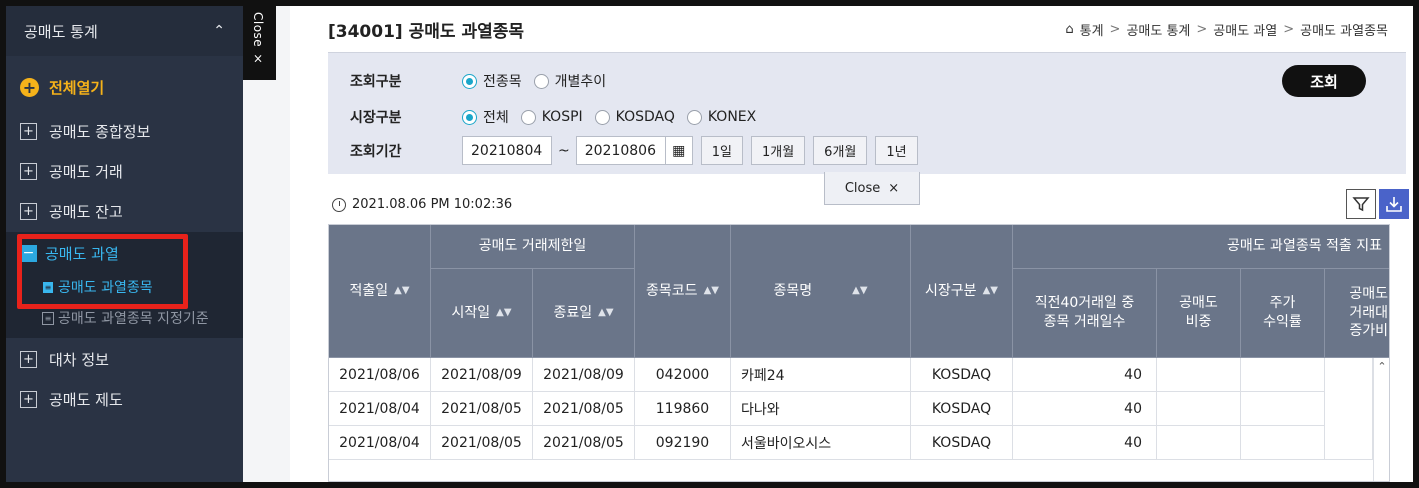  Describe the element at coordinates (124, 31) in the screenshot. I see `sidebar-header: 공매도 통계 ⌃` at that location.